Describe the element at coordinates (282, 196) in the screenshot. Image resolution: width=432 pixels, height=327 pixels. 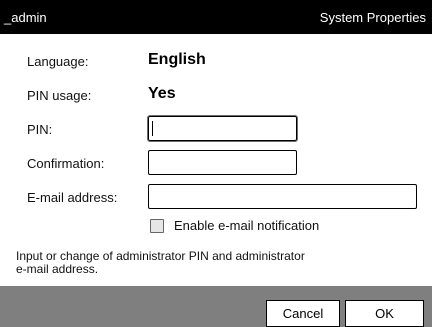
I see `email-input` at that location.